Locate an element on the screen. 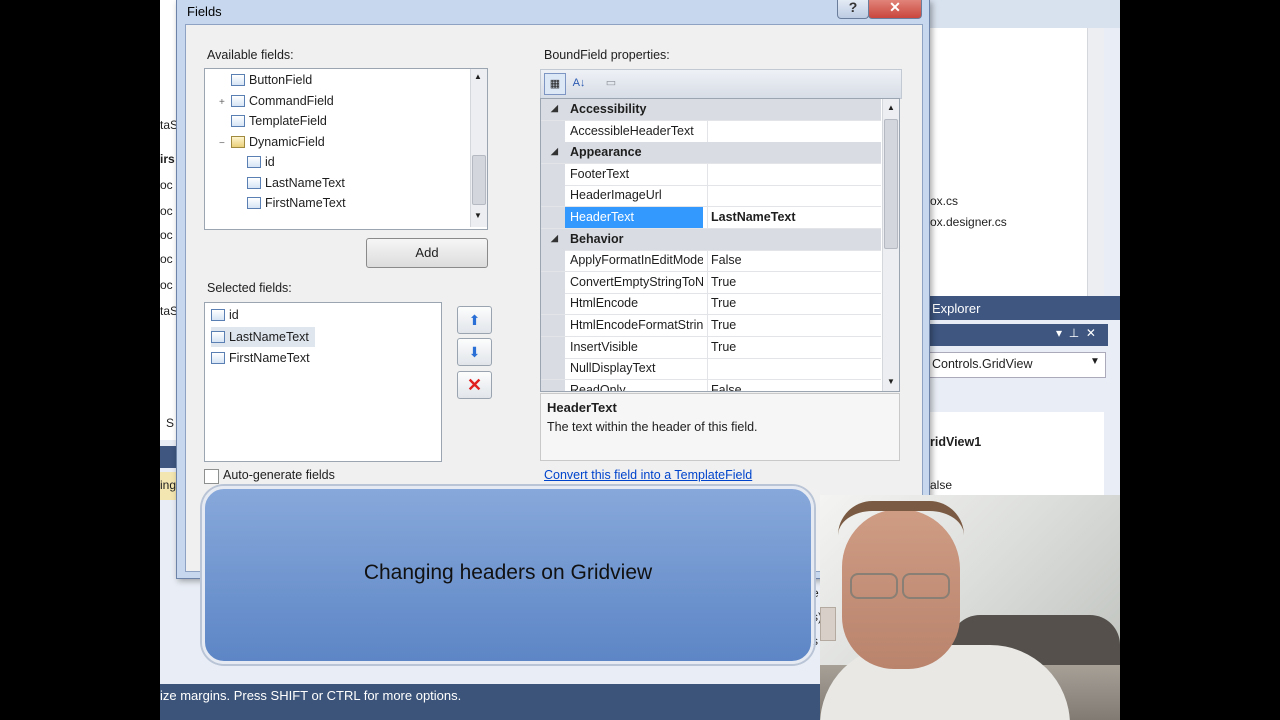  dropdown-pin-close-icons: ▾ ⊥ ✕ is located at coordinates (1076, 333).